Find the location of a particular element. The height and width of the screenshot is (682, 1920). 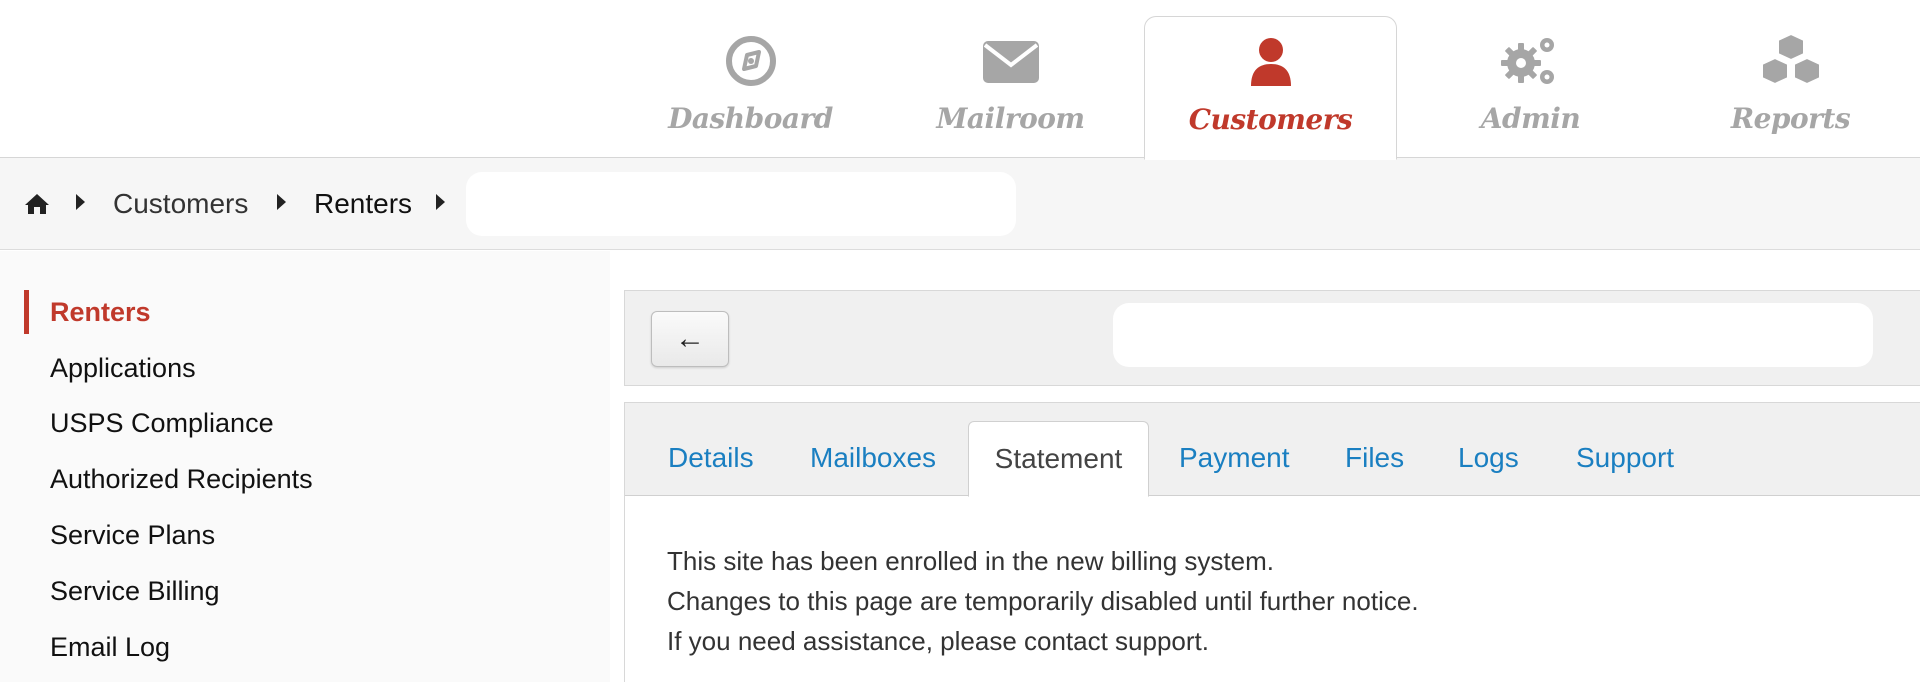

sidebar-active-marker is located at coordinates (26, 312).